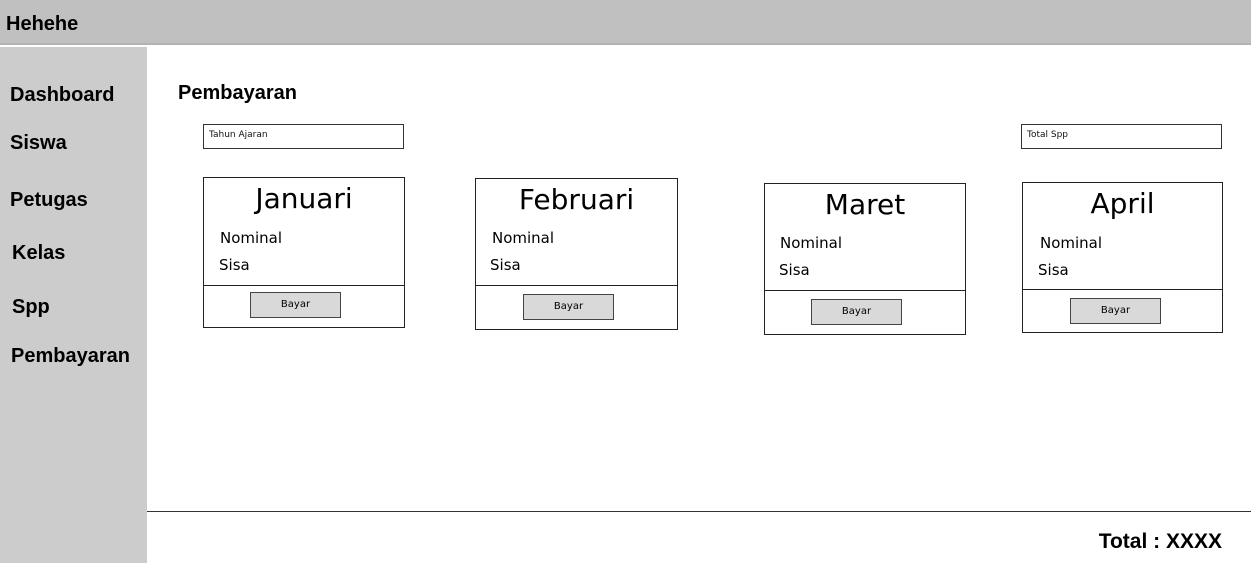  Describe the element at coordinates (865, 259) in the screenshot. I see `month-card-maret: Maret Nominal Sisa Bayar` at that location.